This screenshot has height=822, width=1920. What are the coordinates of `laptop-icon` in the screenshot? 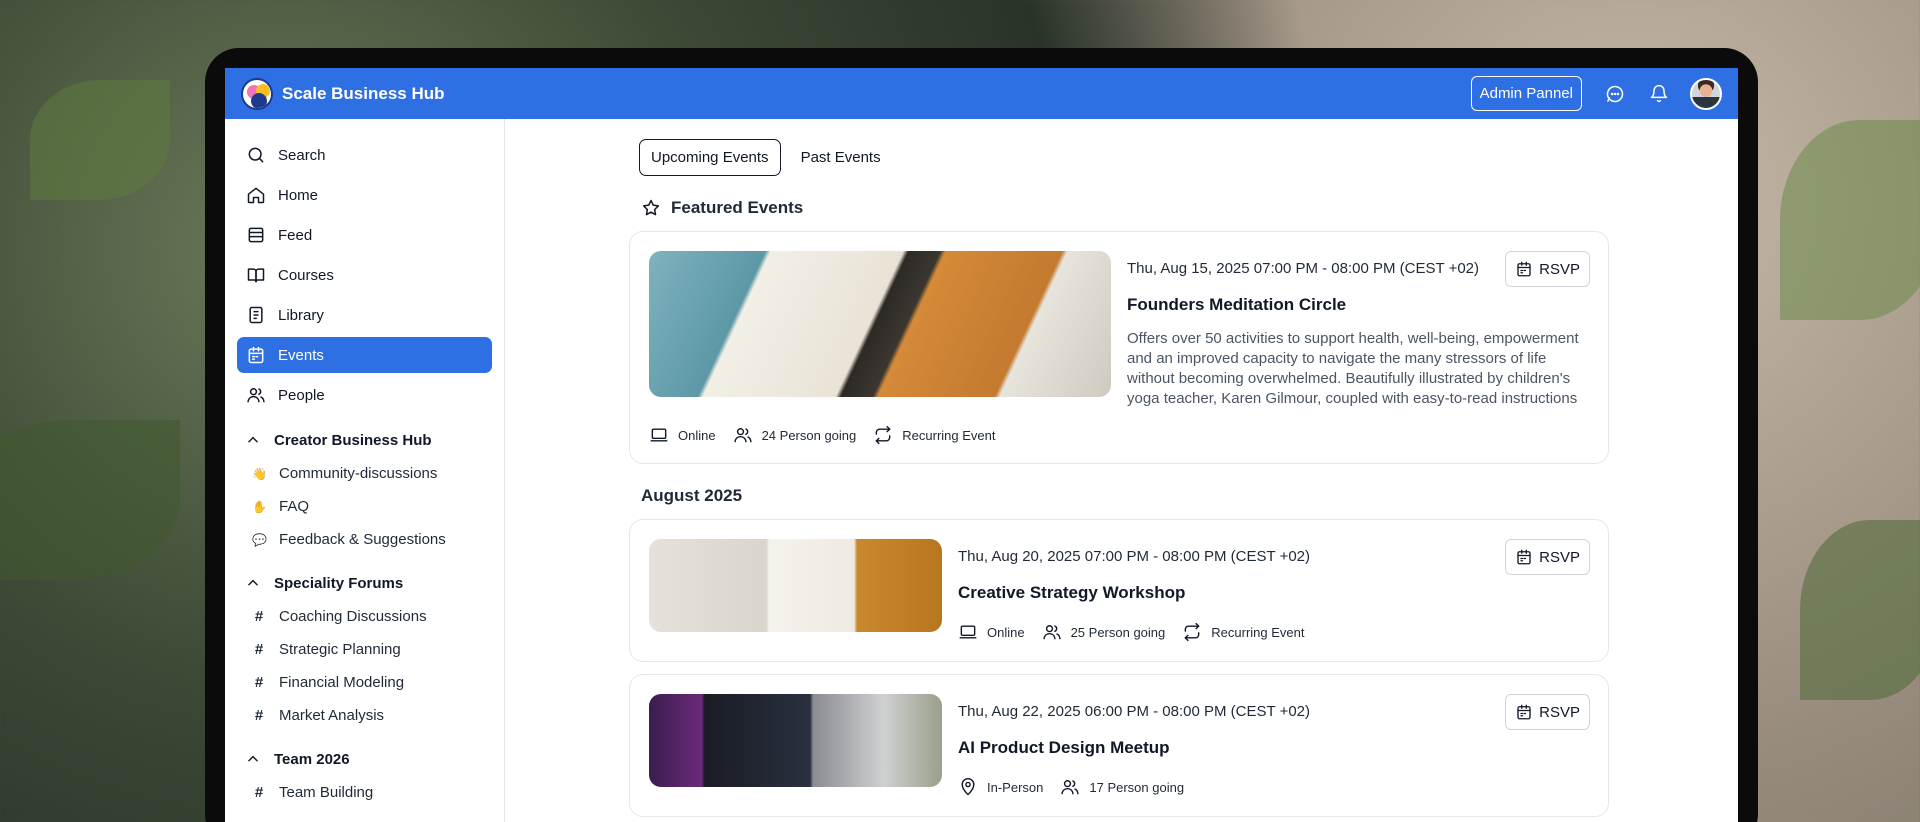 It's located at (968, 632).